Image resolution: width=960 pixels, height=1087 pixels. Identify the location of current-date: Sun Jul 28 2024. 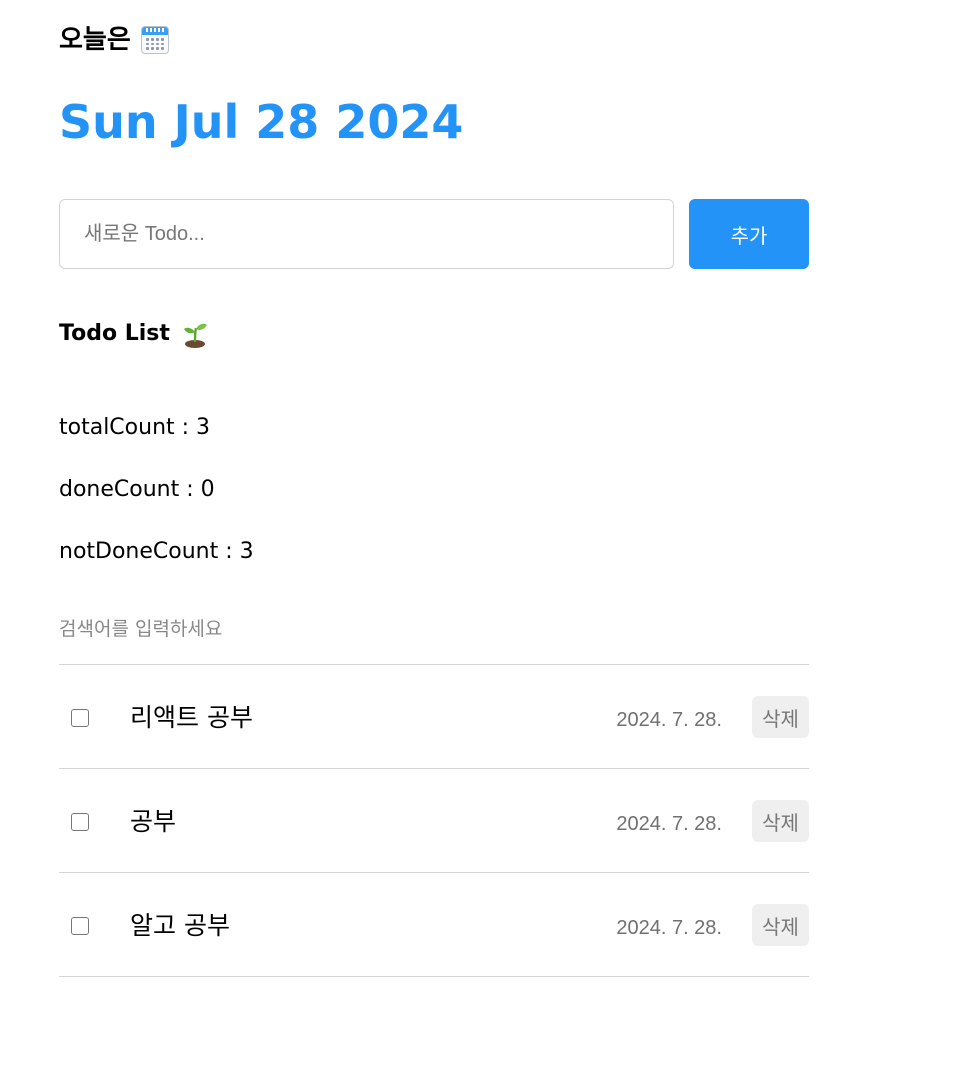
(261, 122).